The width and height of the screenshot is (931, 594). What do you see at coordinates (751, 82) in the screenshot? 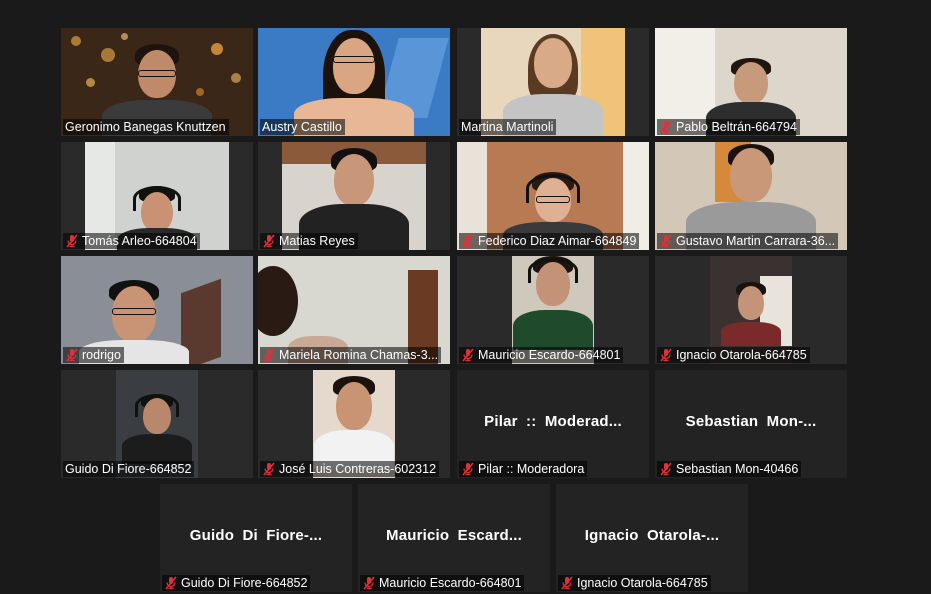
I see `participant-tile-pablo: Pablo Beltrán-664794` at bounding box center [751, 82].